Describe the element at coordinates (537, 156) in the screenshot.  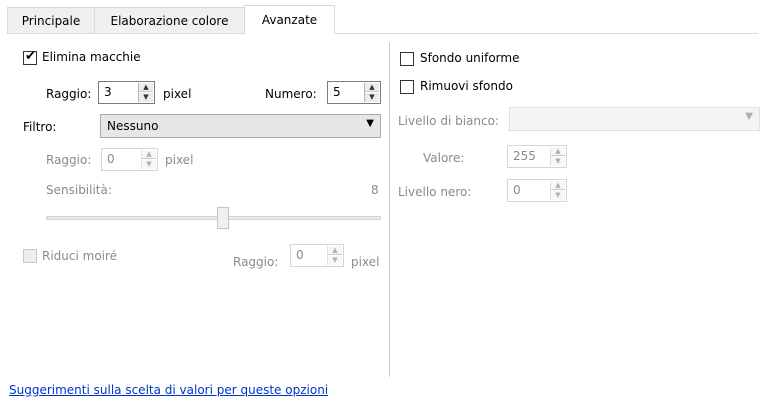
I see `valore-stepper: 255 ▲ ▼` at that location.